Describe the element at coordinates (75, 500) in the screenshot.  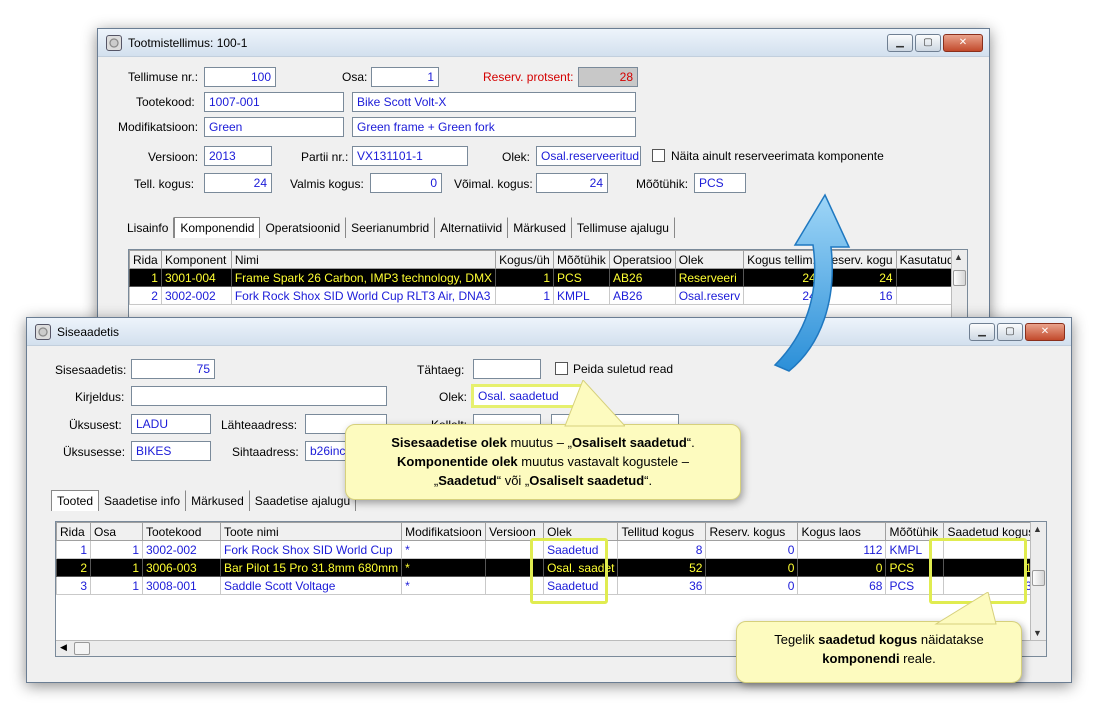
I see `tab-tooted: Tooted` at that location.